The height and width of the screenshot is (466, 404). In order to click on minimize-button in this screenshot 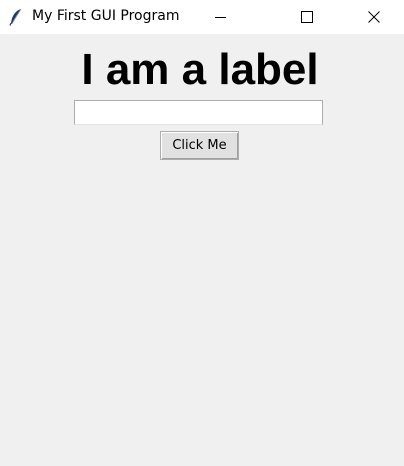, I will do `click(221, 17)`.